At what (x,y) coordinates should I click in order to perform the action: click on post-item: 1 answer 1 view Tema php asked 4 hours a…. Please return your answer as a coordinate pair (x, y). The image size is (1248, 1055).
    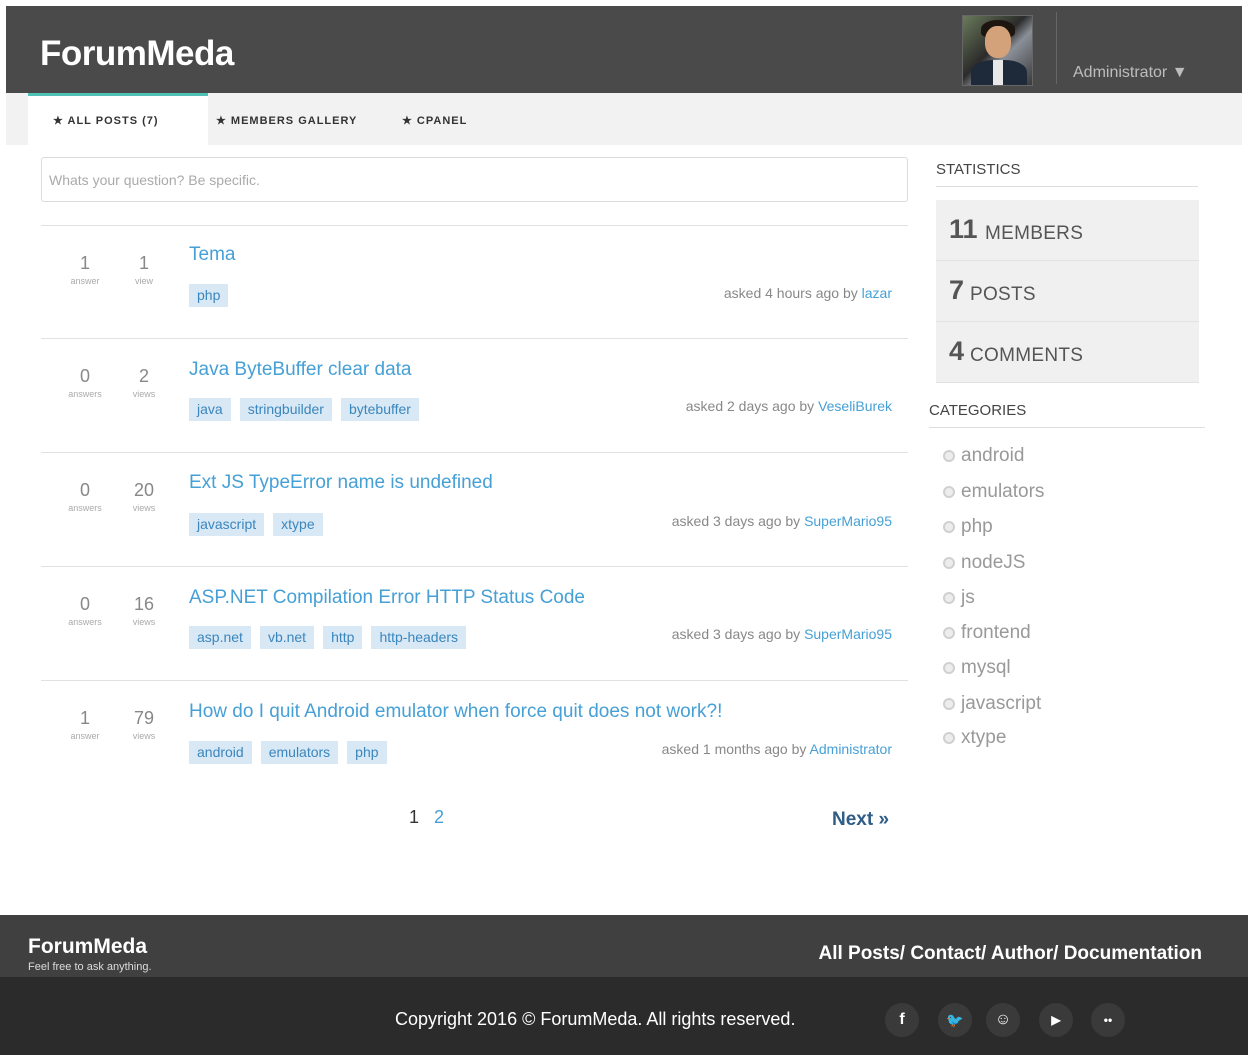
    Looking at the image, I should click on (474, 282).